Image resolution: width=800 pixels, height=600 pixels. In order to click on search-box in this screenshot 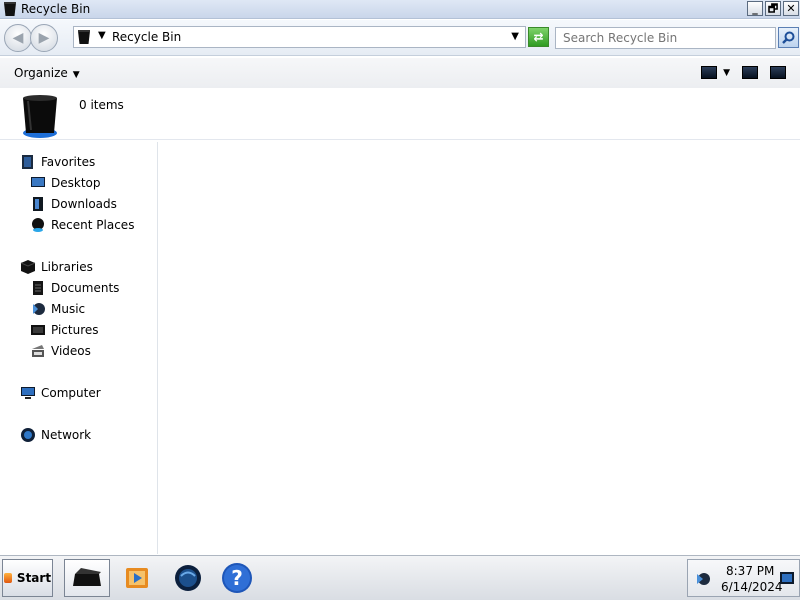, I will do `click(665, 38)`.